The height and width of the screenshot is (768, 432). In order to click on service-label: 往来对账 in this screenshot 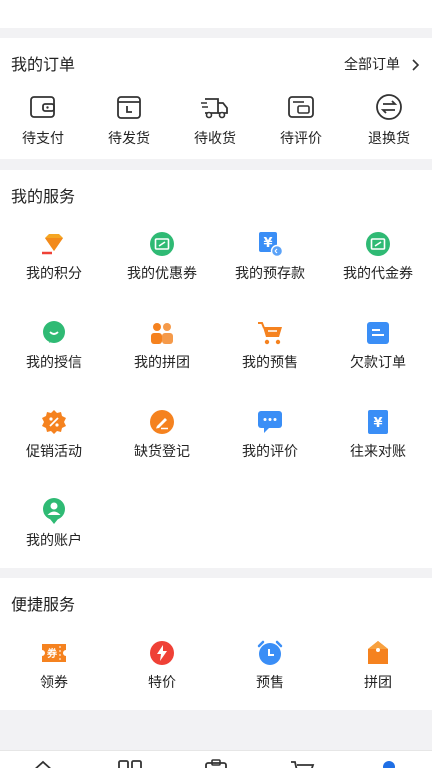, I will do `click(378, 452)`.